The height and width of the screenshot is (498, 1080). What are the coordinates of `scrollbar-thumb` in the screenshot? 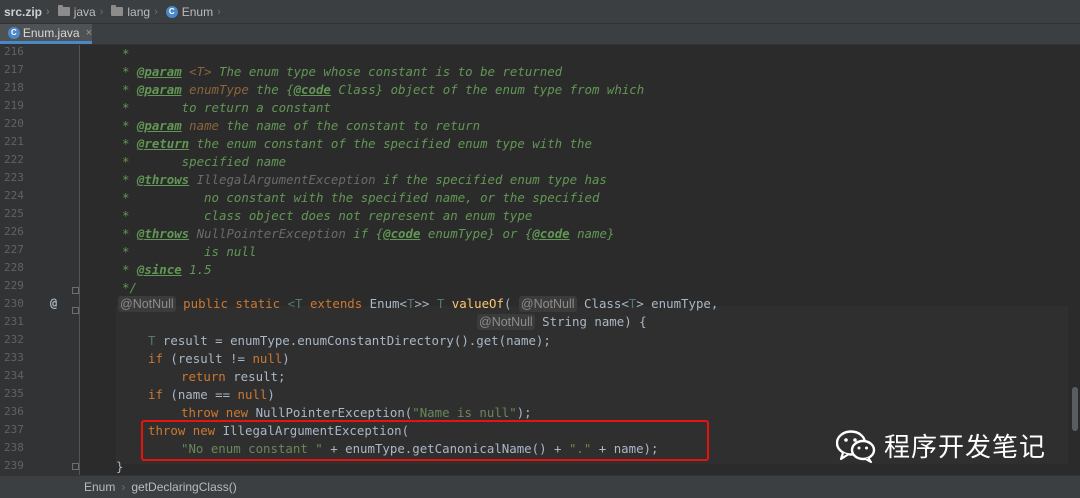 It's located at (1075, 409).